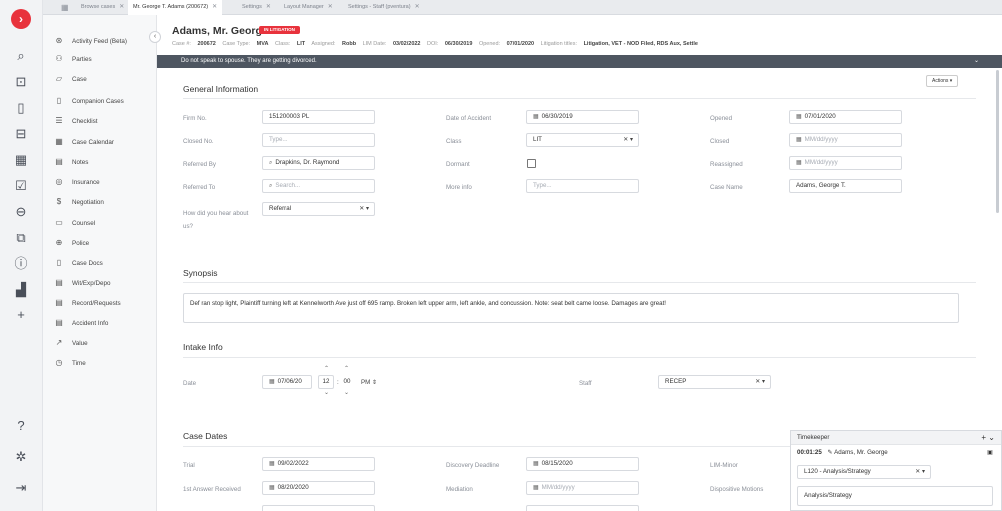  I want to click on hear-about-select: Referral ✕ ▾, so click(318, 209).